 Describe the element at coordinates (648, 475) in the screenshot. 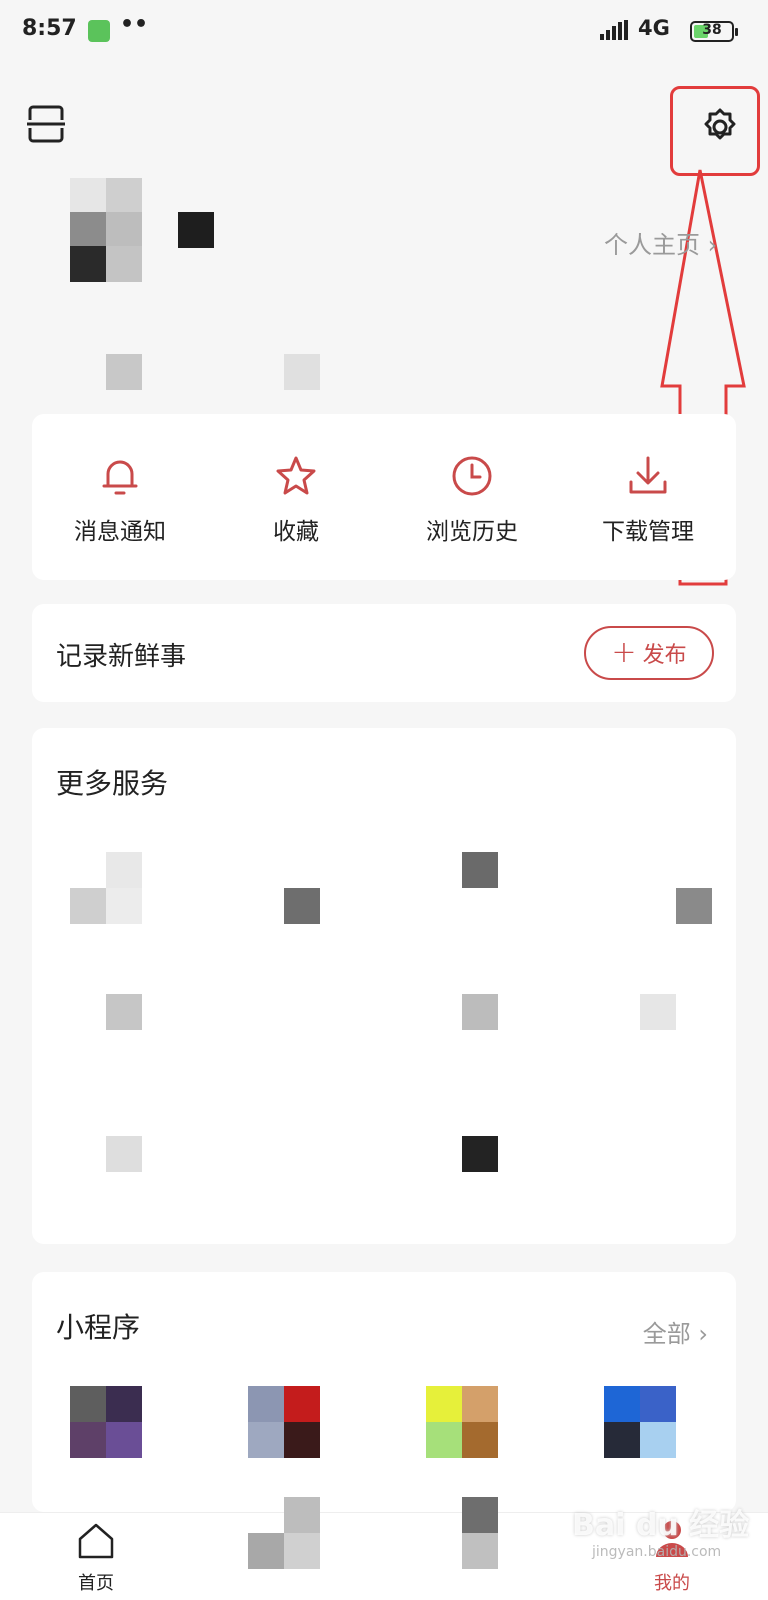

I see `download-icon` at that location.